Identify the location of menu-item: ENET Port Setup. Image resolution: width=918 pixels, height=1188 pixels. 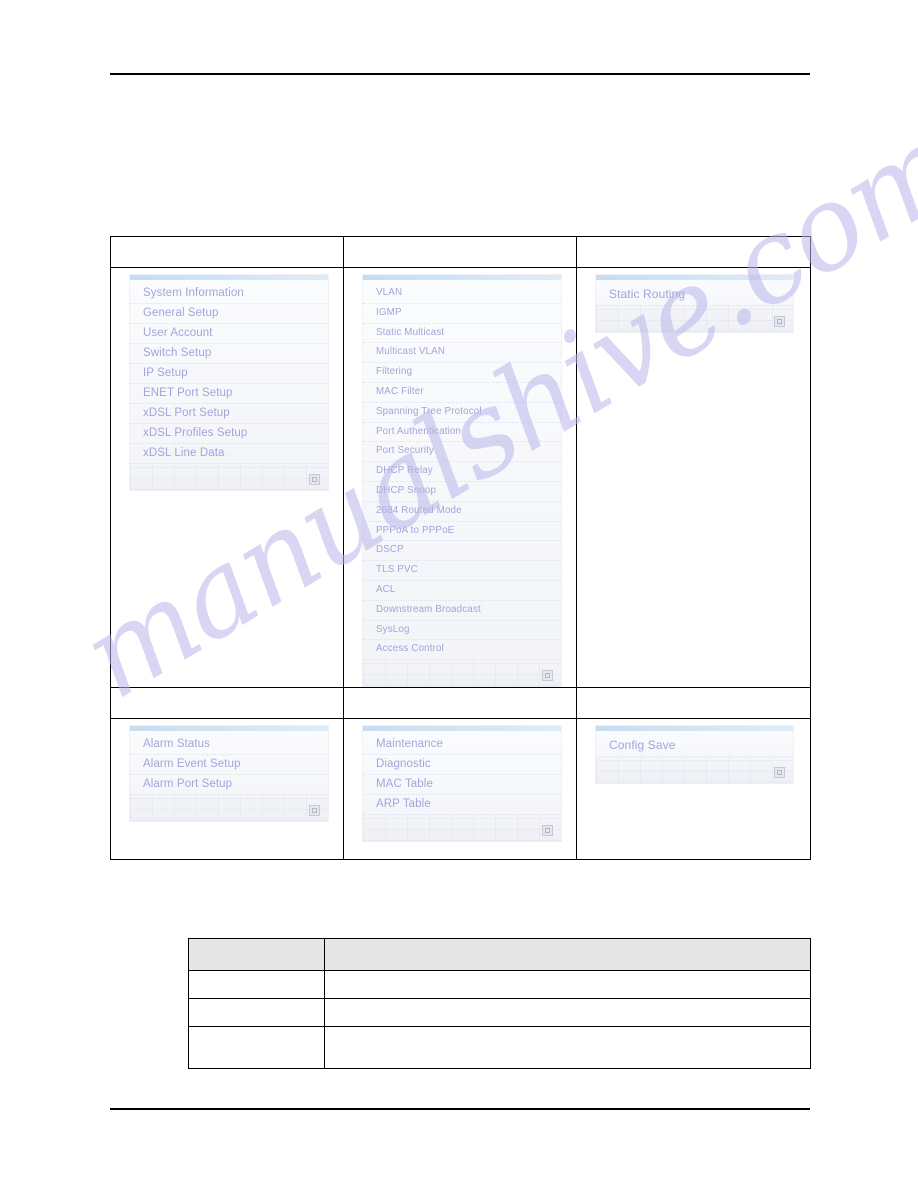
(229, 394).